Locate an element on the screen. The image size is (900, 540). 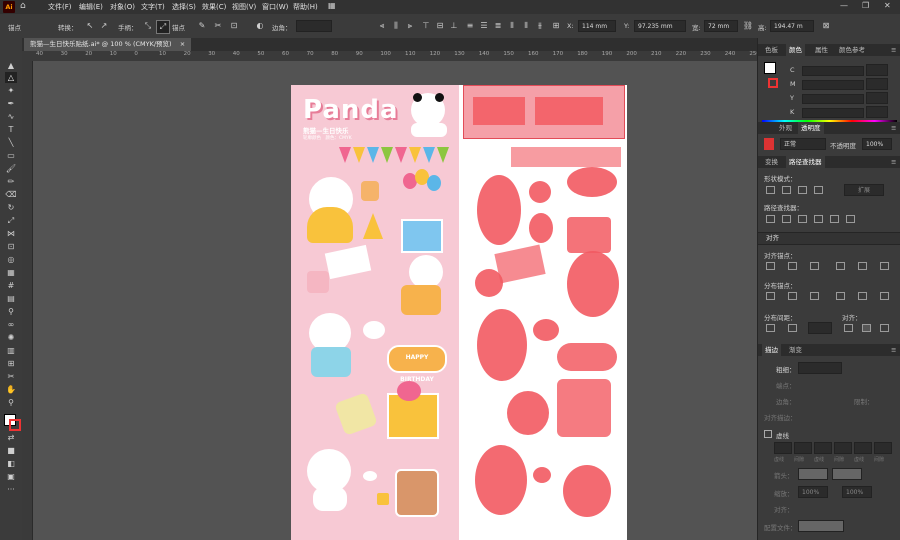
more-tools-icon: ··· is located at coordinates (11, 489).